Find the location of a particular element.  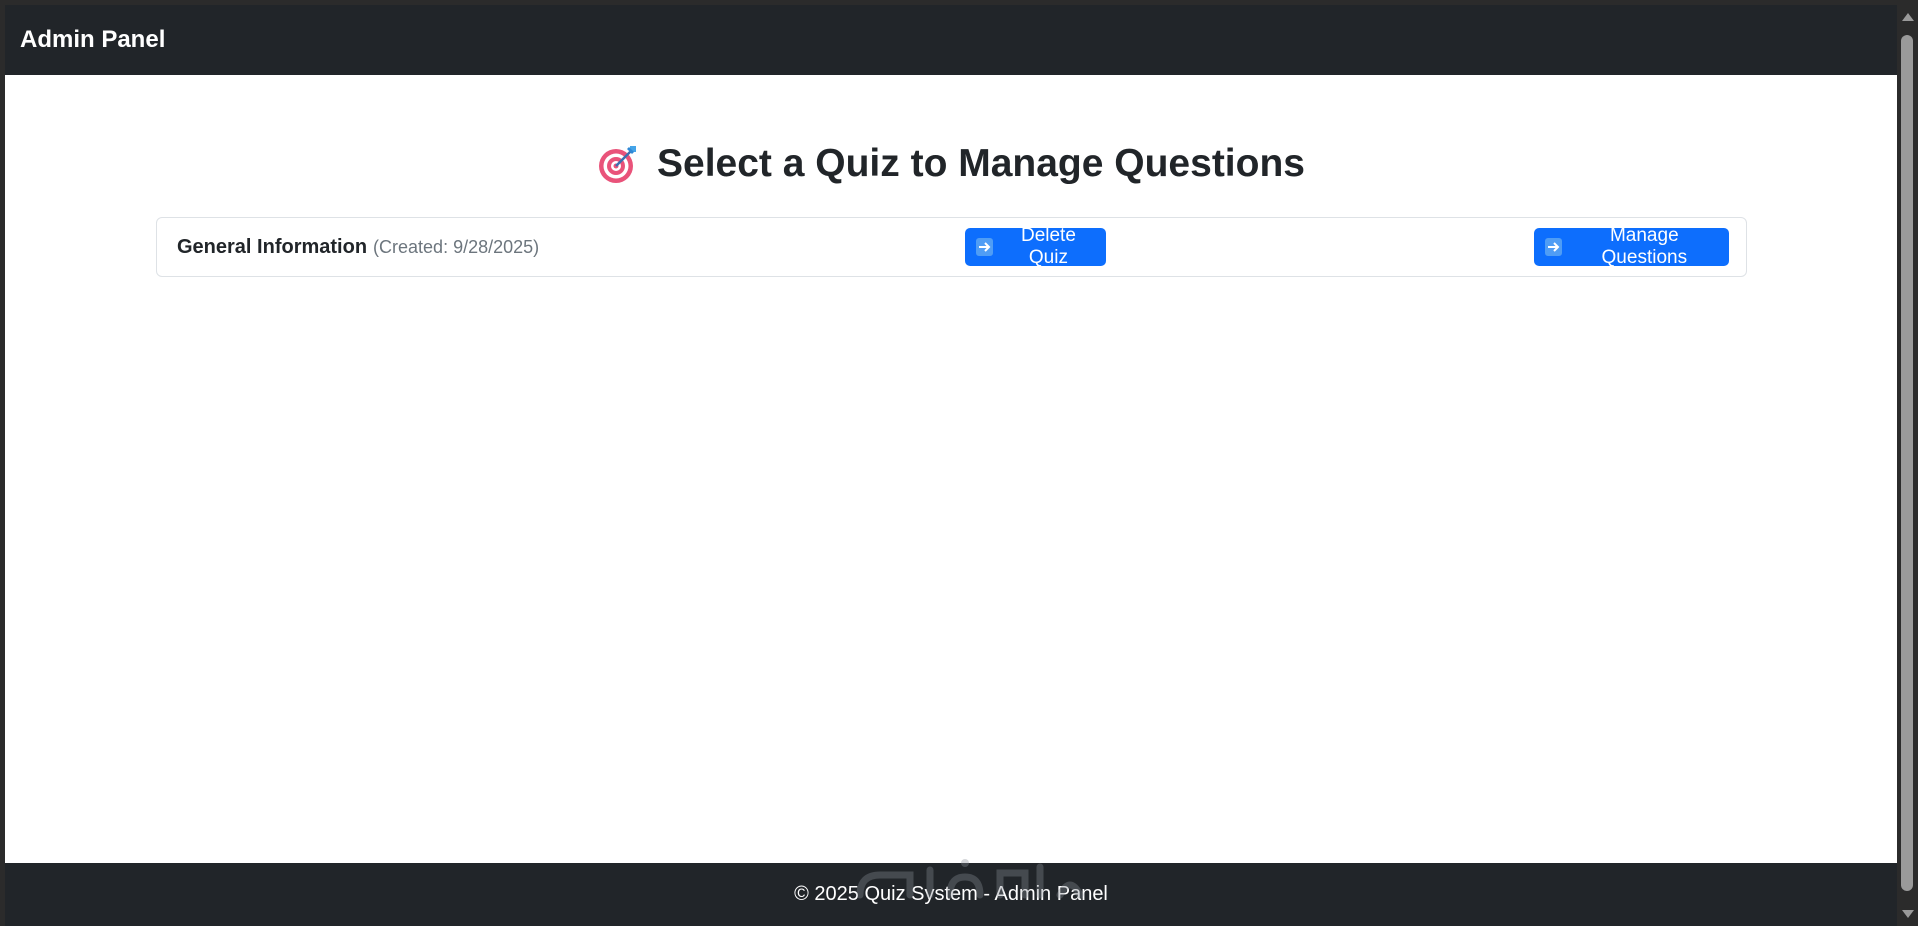

quiz-name: General Information is located at coordinates (272, 246).